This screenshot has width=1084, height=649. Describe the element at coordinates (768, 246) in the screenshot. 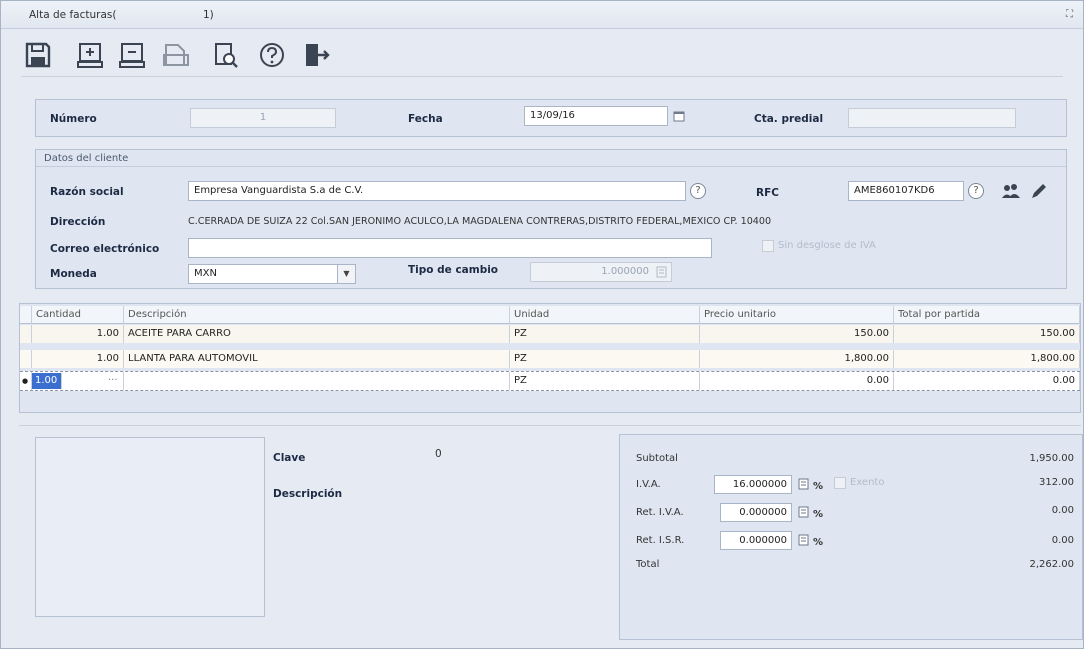

I see `sin-desglose-checkbox` at that location.